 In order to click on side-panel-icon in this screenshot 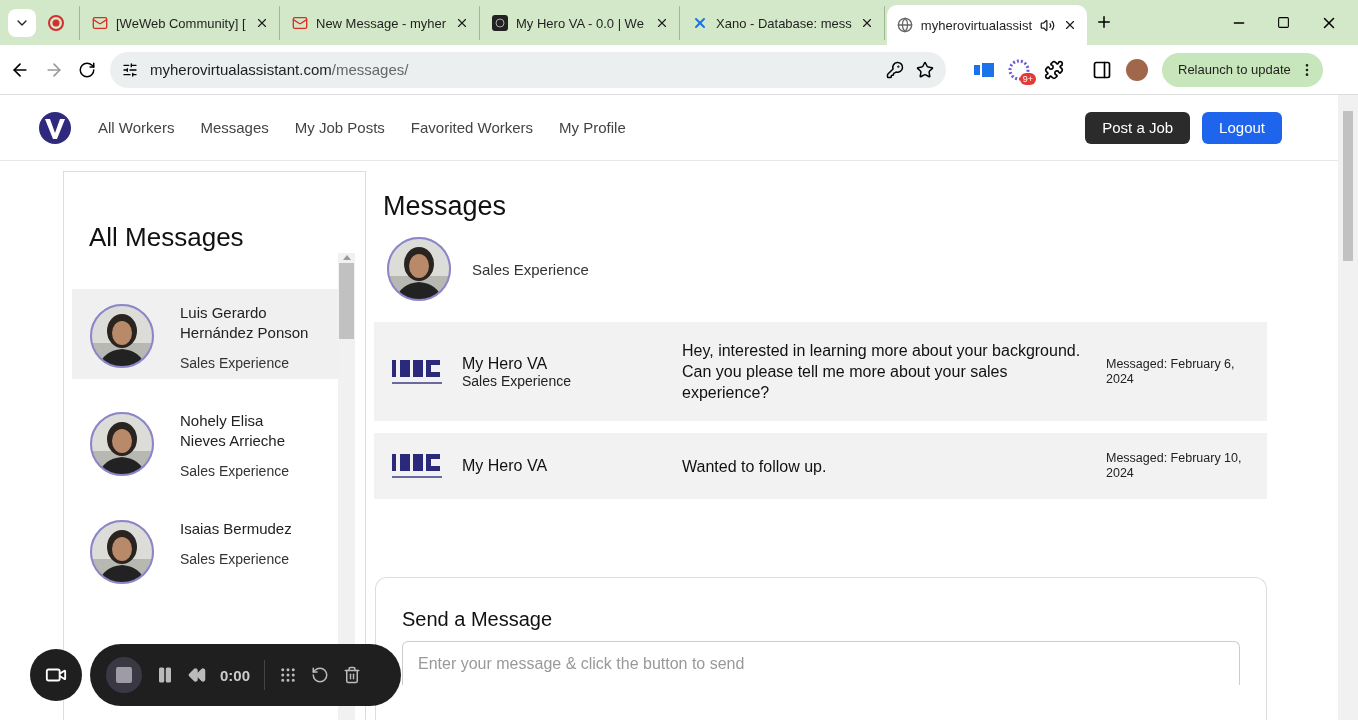, I will do `click(1102, 69)`.